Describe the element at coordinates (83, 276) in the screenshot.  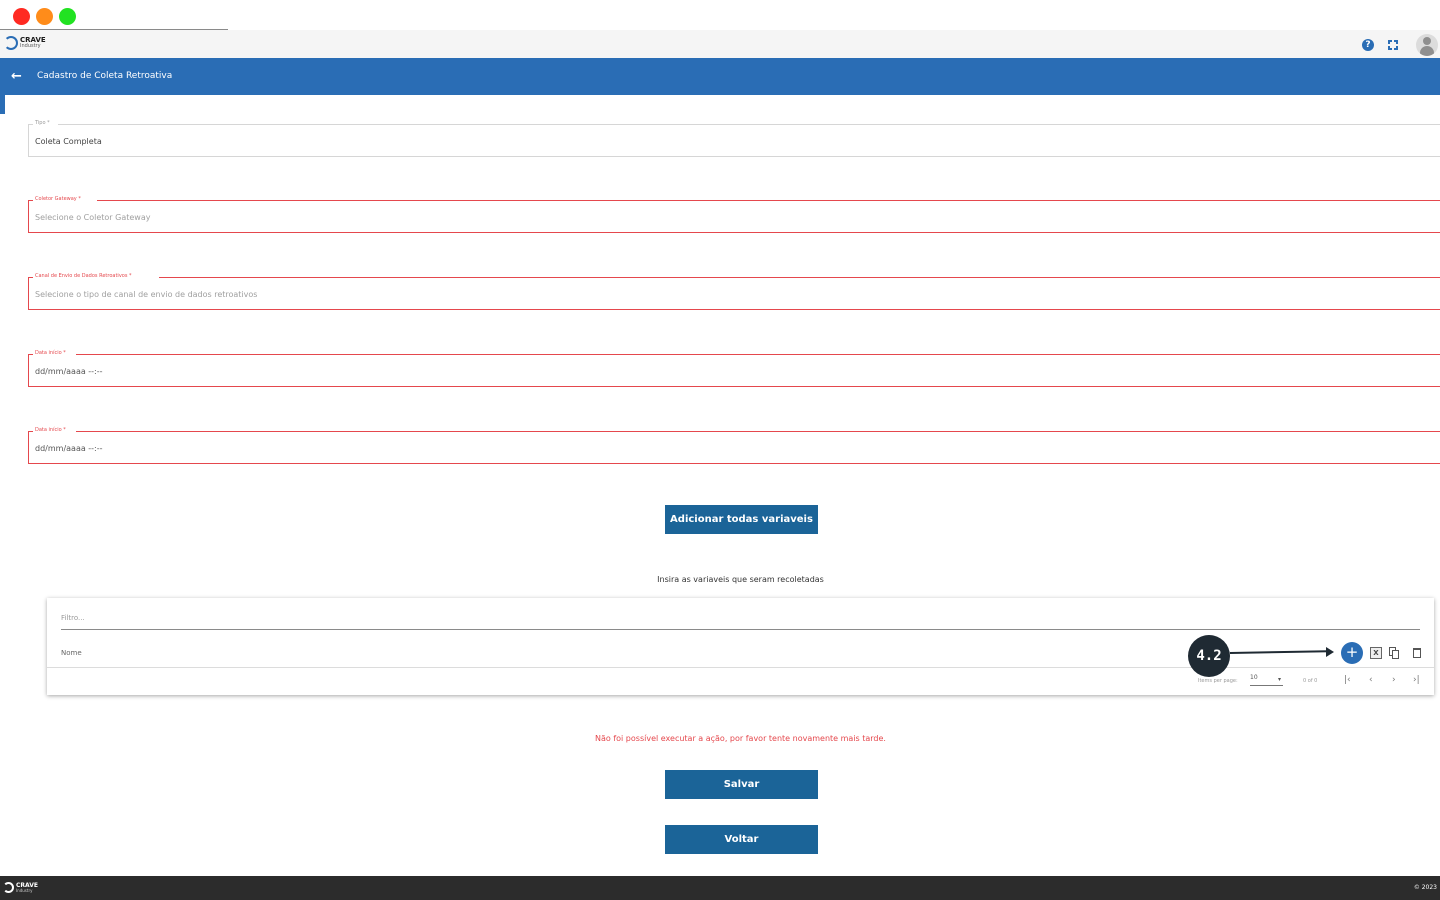
I see `canal-envio-label: Canal de Envio de Dados Retroativos *` at that location.